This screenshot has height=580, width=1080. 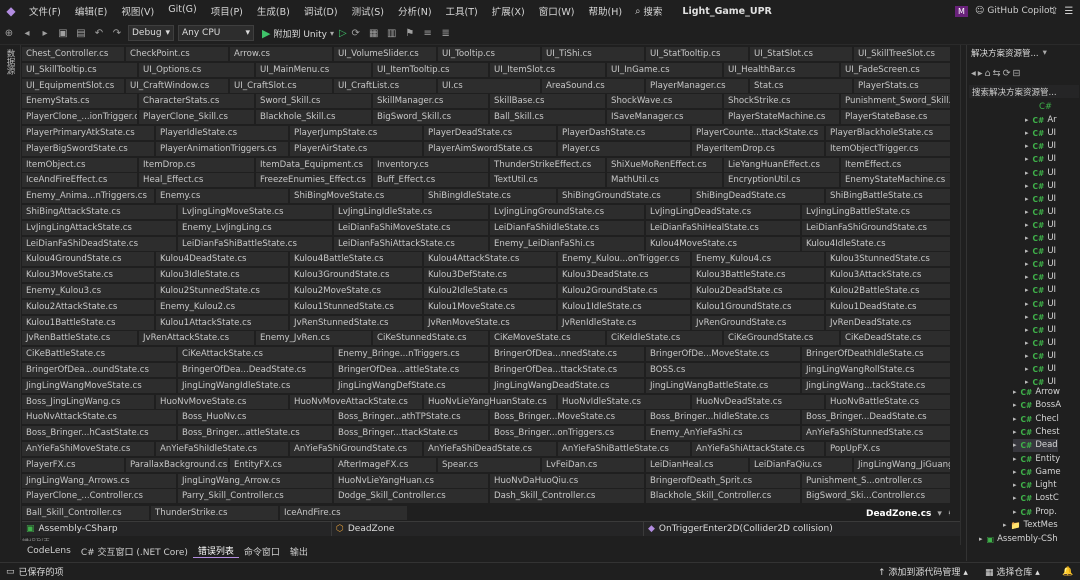 What do you see at coordinates (88, 449) in the screenshot?
I see `document-tab: AnYieFaShiMoveState.cs` at bounding box center [88, 449].